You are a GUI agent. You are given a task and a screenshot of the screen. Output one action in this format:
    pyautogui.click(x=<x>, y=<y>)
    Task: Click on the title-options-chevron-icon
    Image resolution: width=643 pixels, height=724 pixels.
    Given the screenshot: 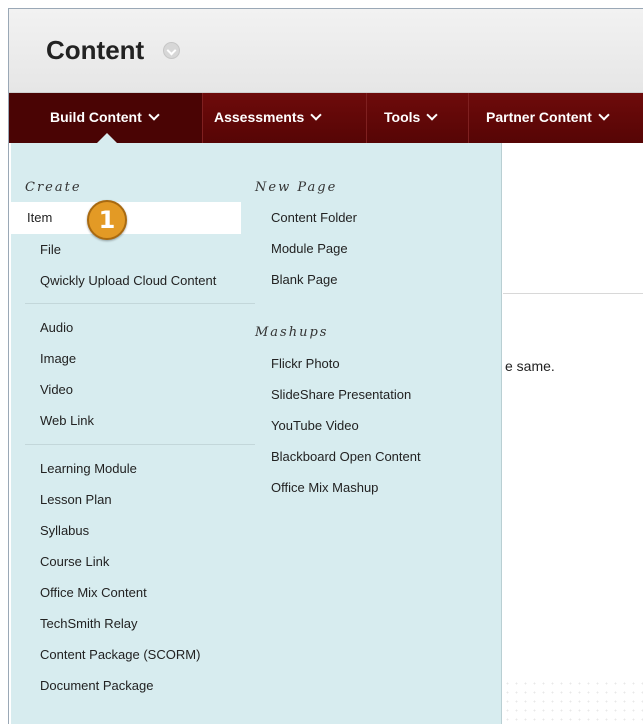 What is the action you would take?
    pyautogui.click(x=171, y=50)
    